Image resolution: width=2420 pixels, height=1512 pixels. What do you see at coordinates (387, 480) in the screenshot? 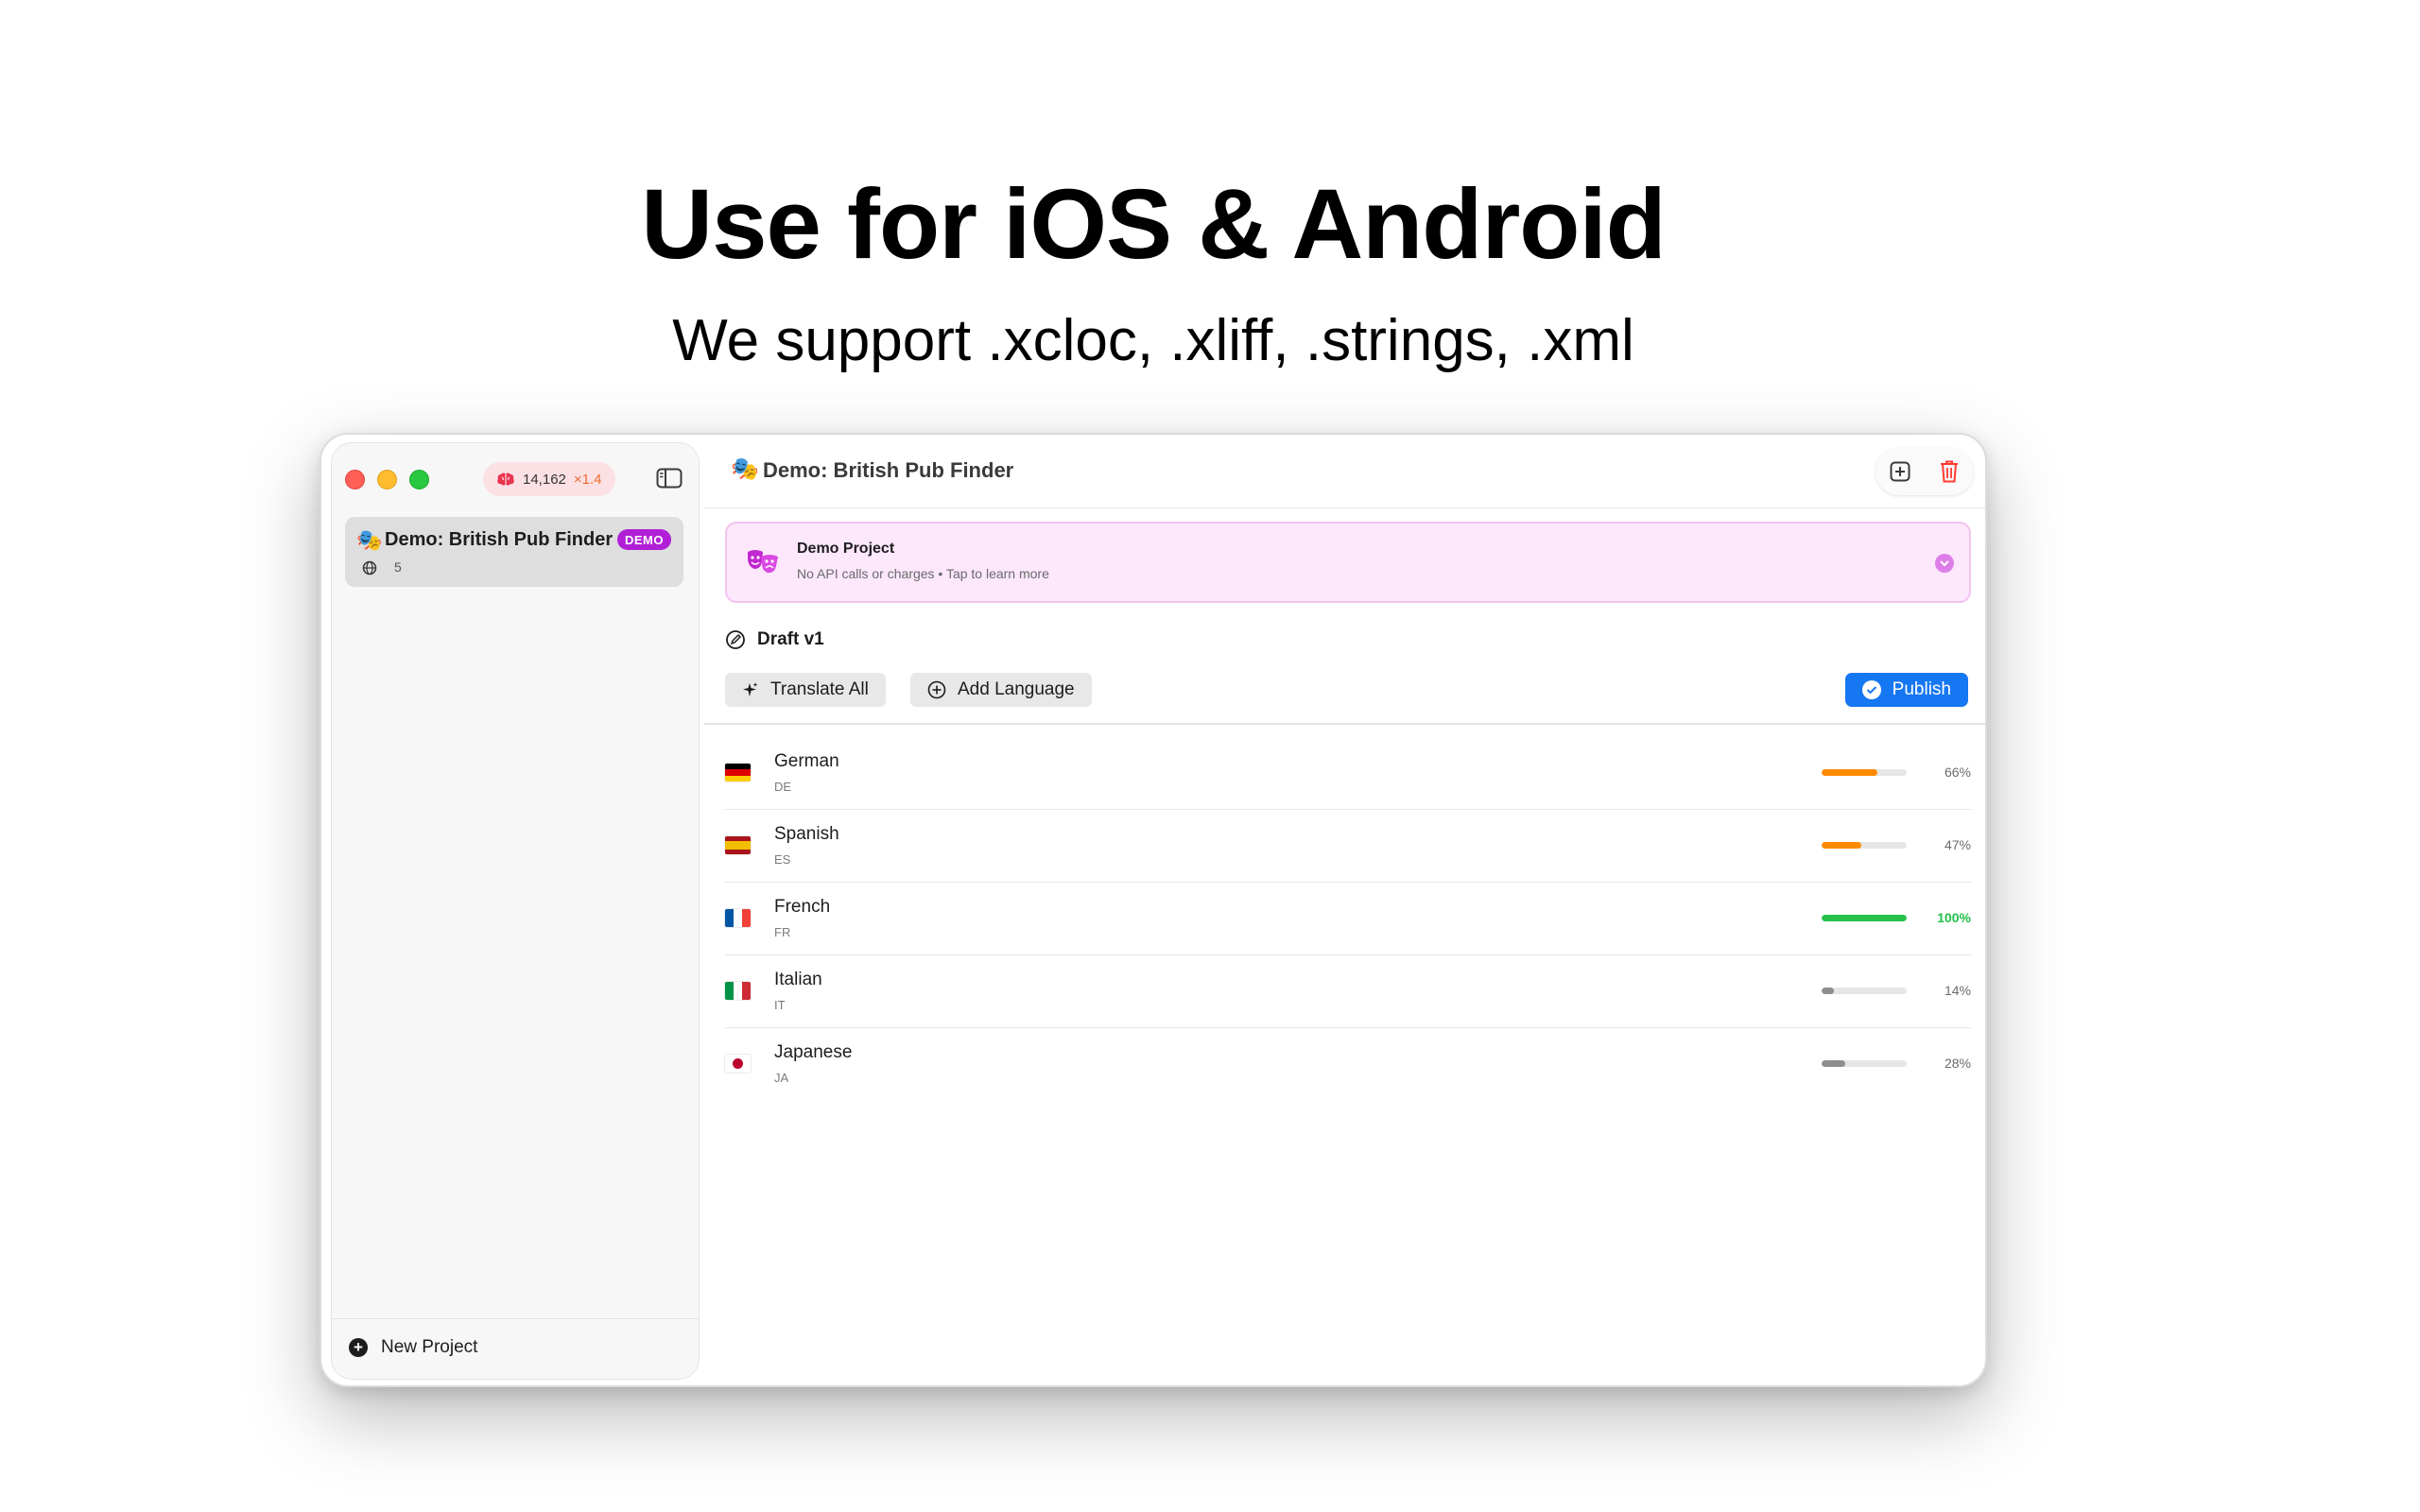
I see `minimize-window-button` at bounding box center [387, 480].